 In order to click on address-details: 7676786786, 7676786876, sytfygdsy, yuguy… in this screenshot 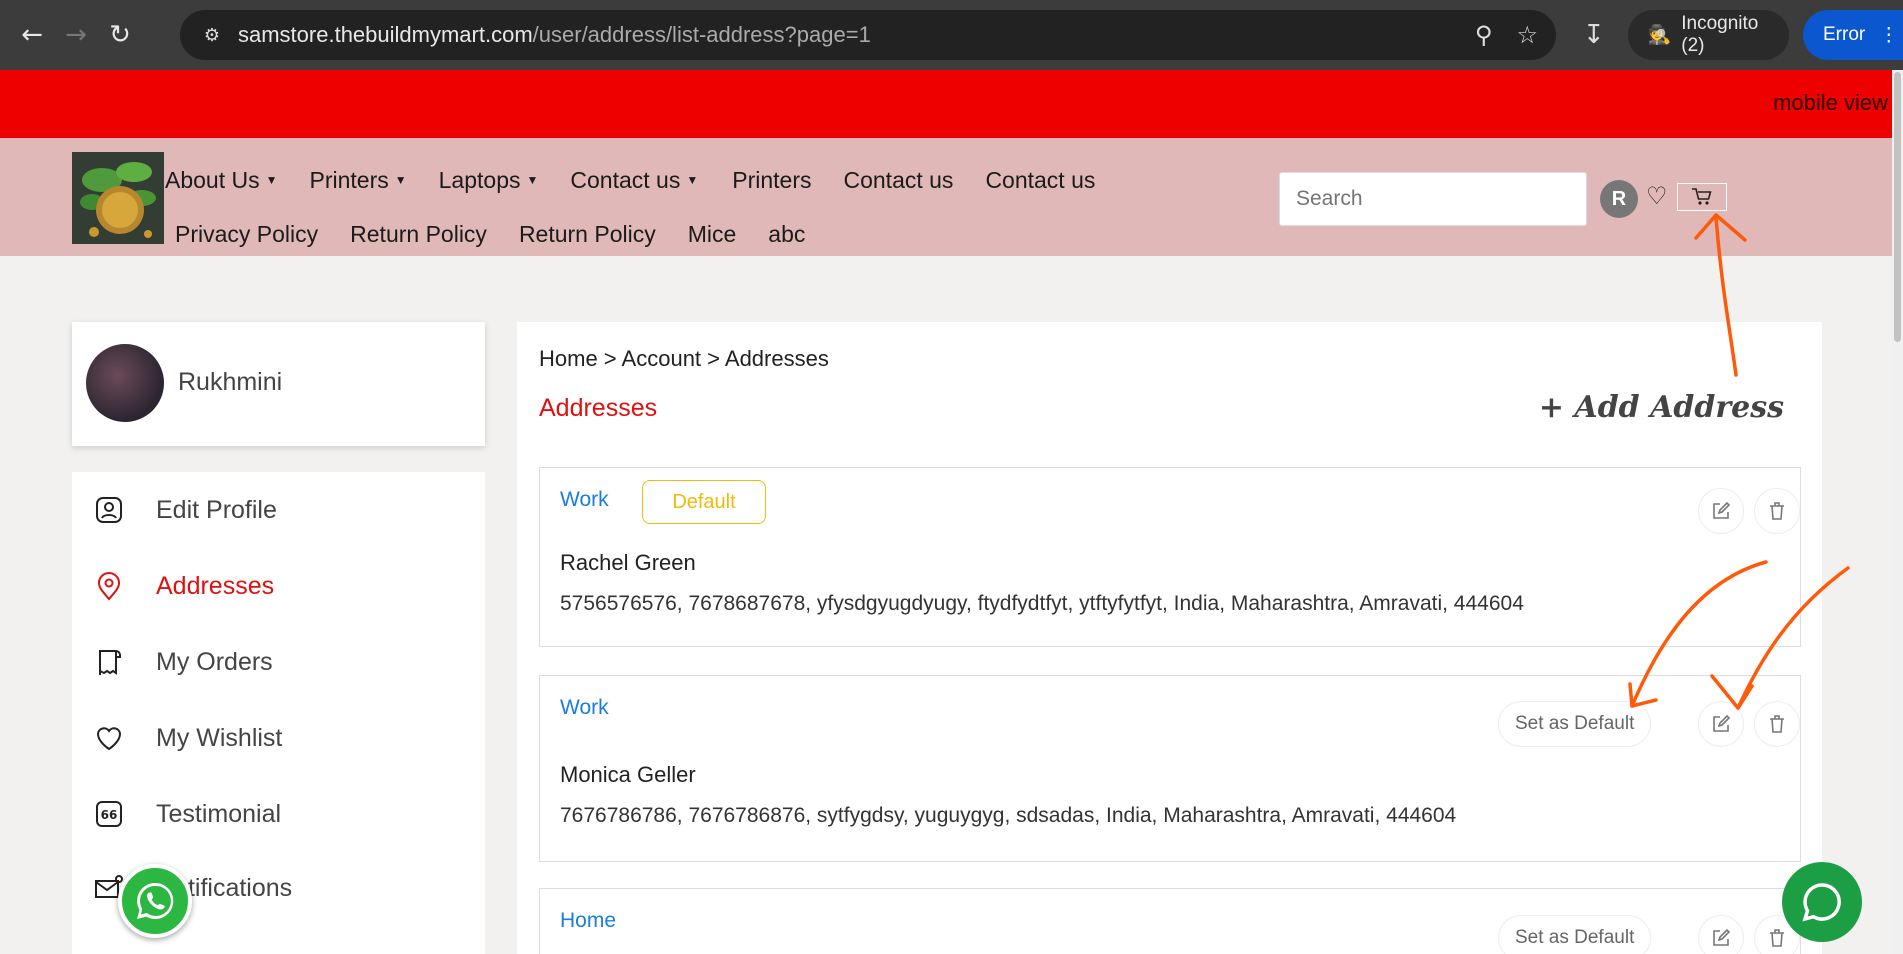, I will do `click(1008, 815)`.